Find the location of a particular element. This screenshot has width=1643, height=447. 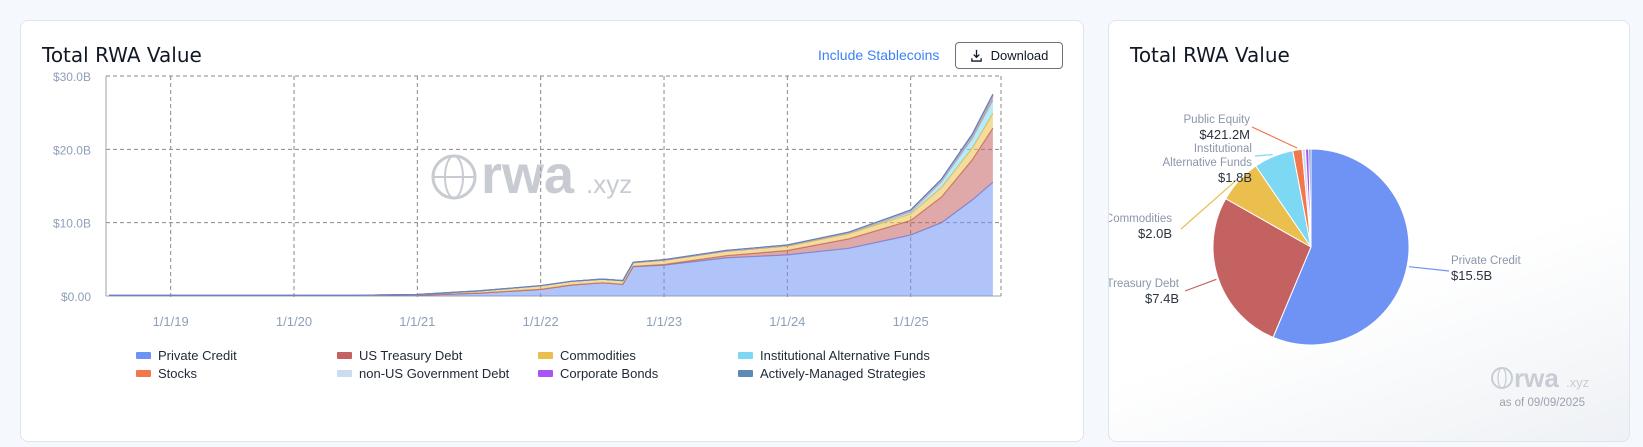

pie-slice-value: $7.4B is located at coordinates (1162, 298).